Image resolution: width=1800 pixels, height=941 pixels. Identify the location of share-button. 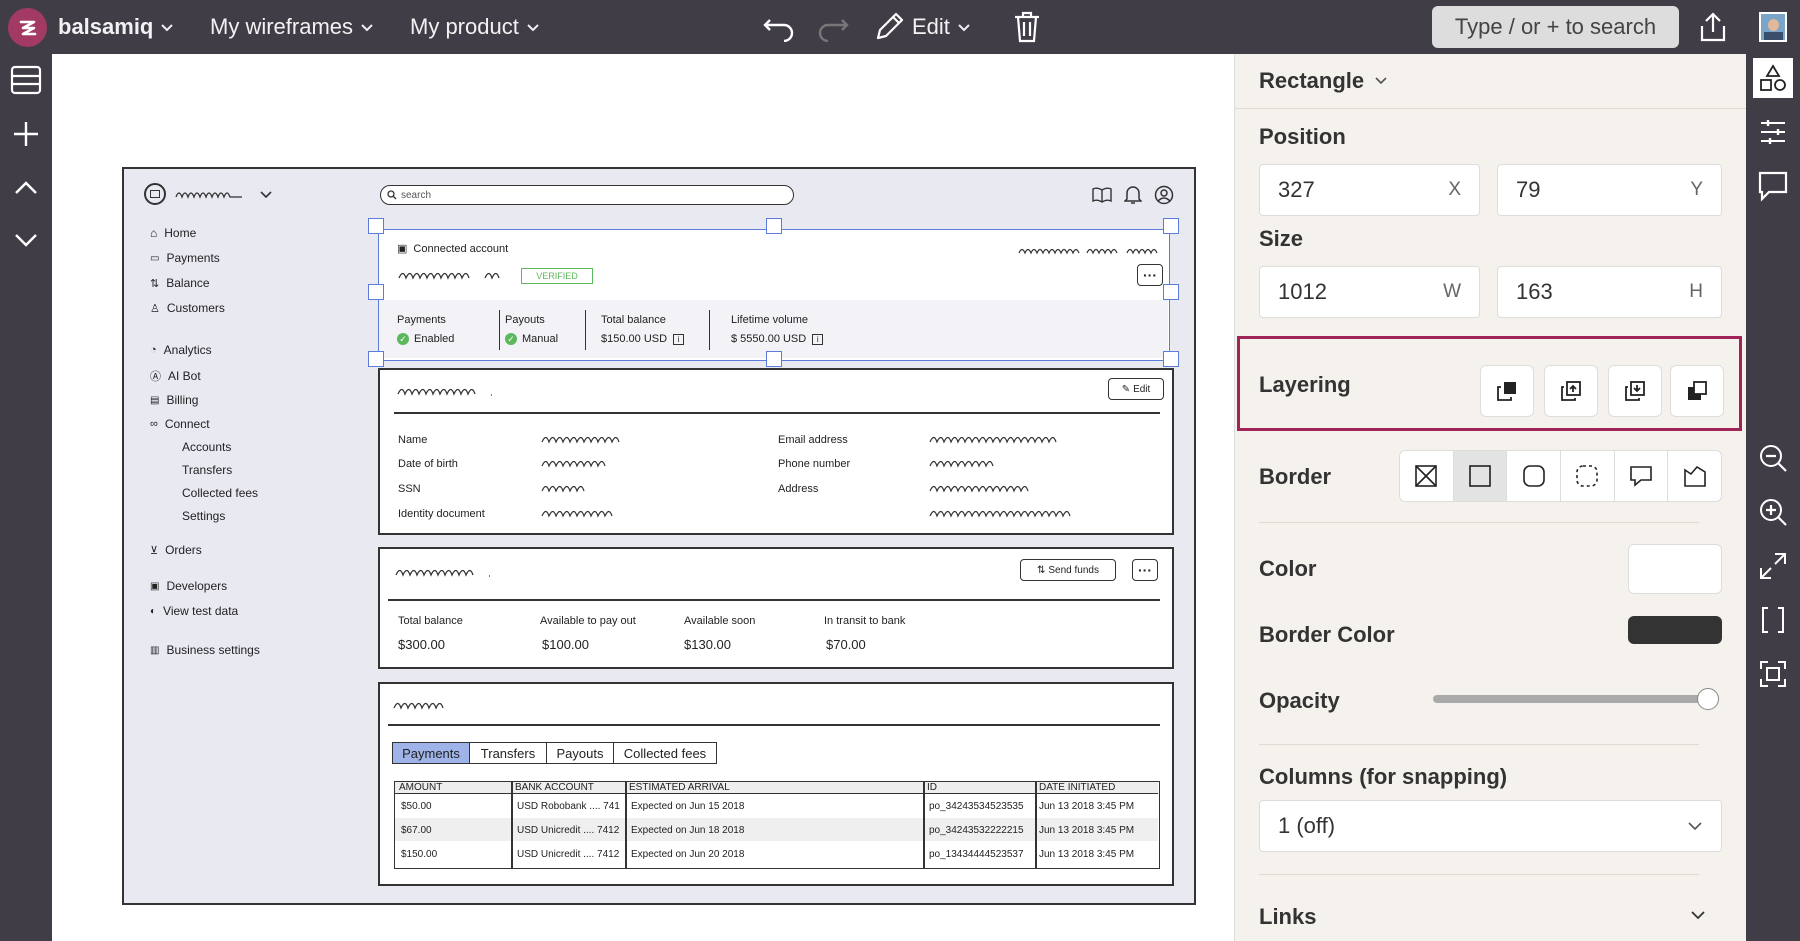
(1713, 27).